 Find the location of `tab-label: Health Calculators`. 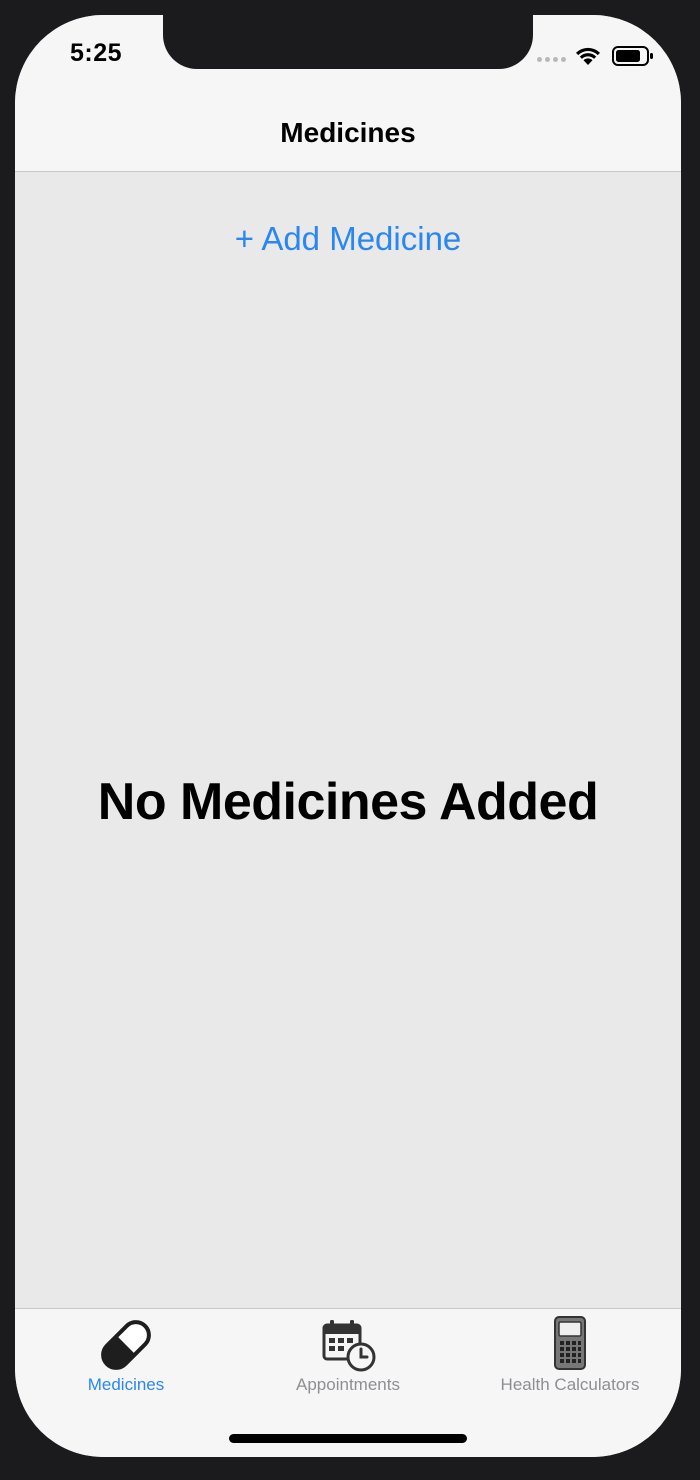

tab-label: Health Calculators is located at coordinates (570, 1384).